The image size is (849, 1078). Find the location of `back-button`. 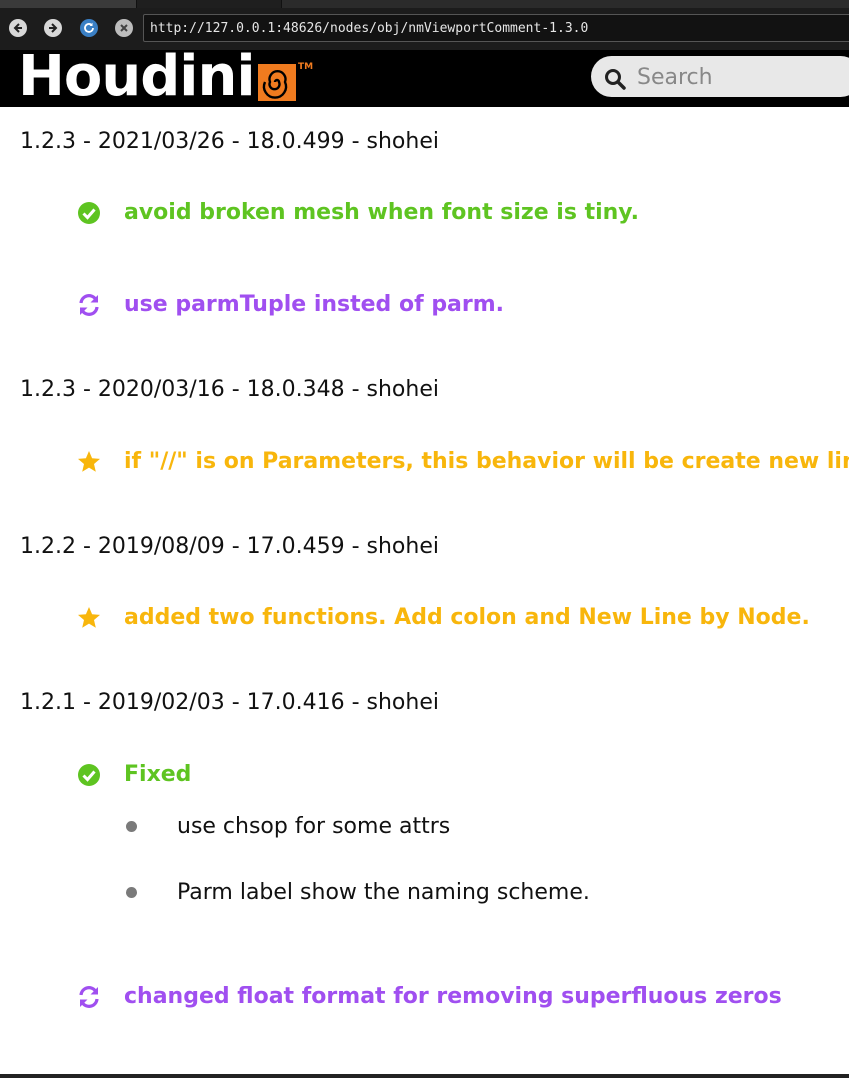

back-button is located at coordinates (18, 28).